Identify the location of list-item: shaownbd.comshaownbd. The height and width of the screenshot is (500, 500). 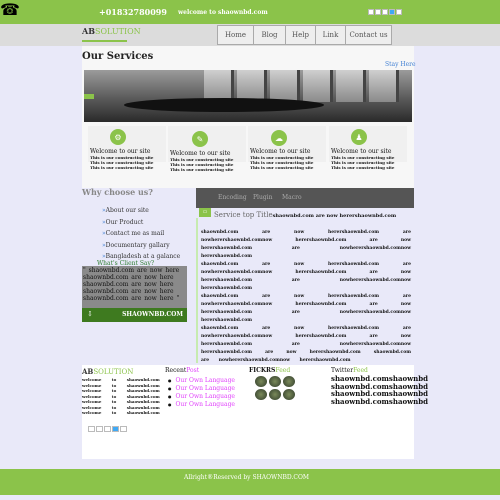
(379, 401).